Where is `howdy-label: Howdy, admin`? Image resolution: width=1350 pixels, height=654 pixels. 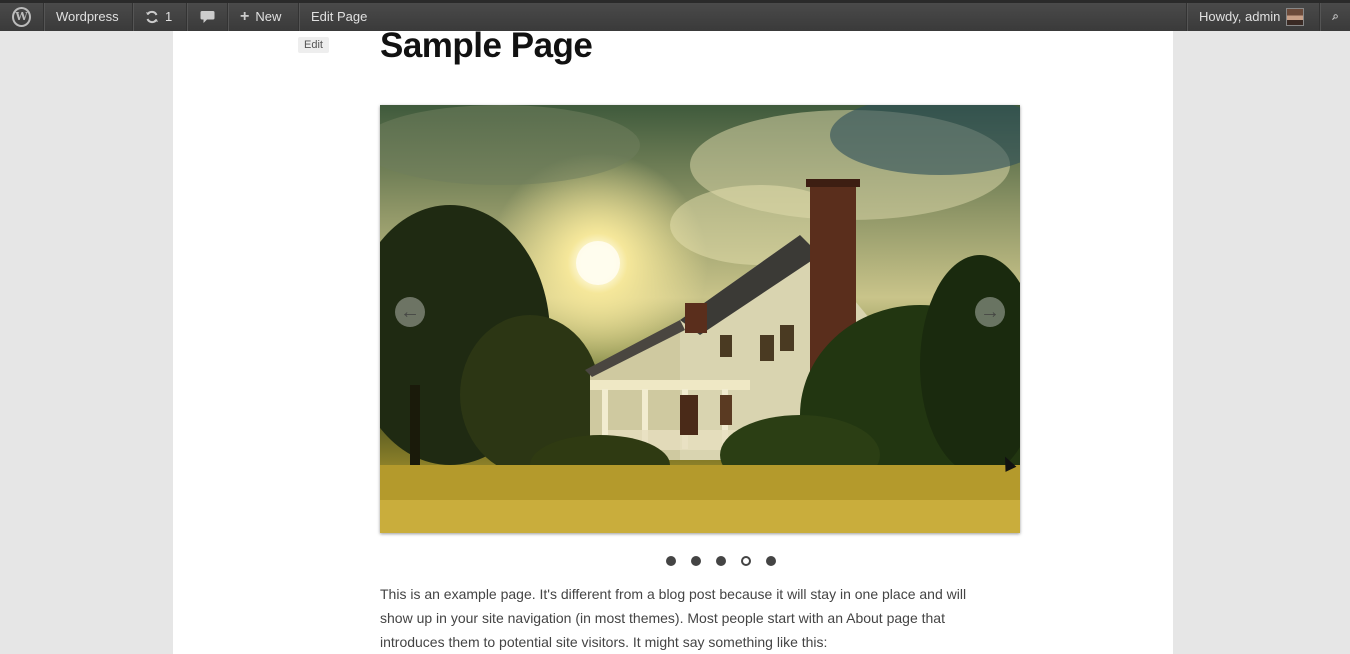
howdy-label: Howdy, admin is located at coordinates (1240, 16).